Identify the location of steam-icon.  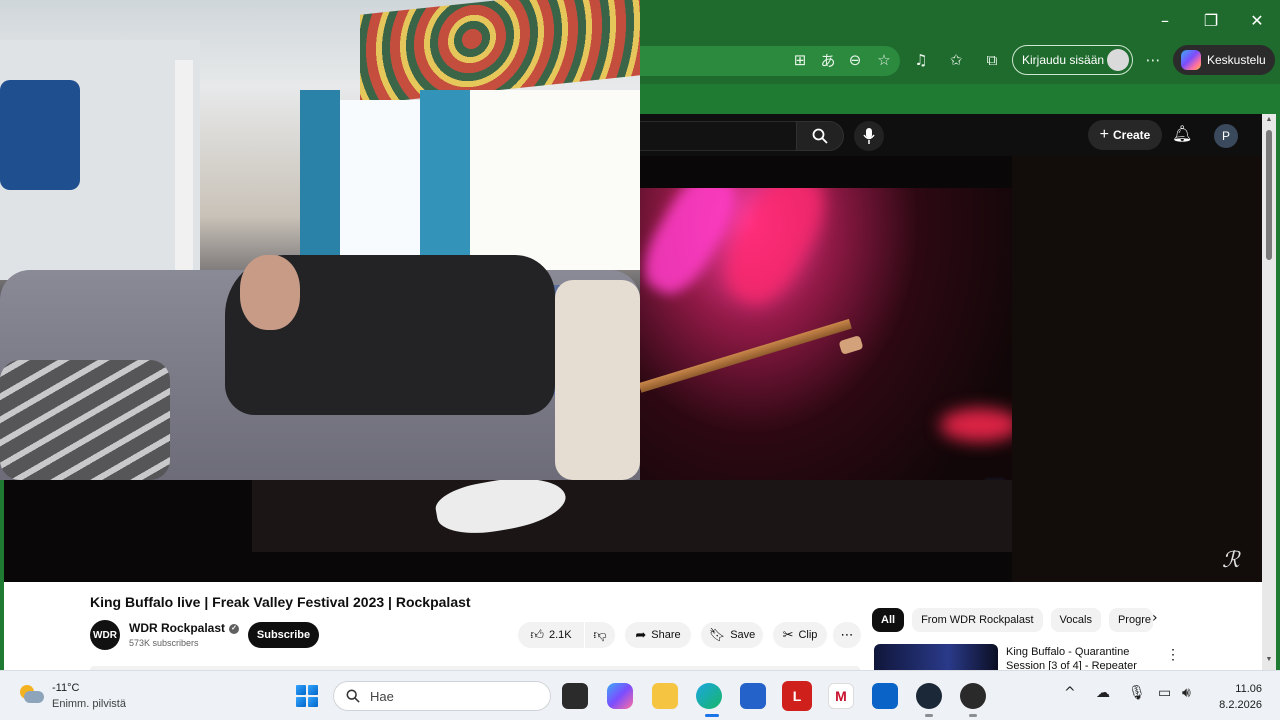
(929, 696).